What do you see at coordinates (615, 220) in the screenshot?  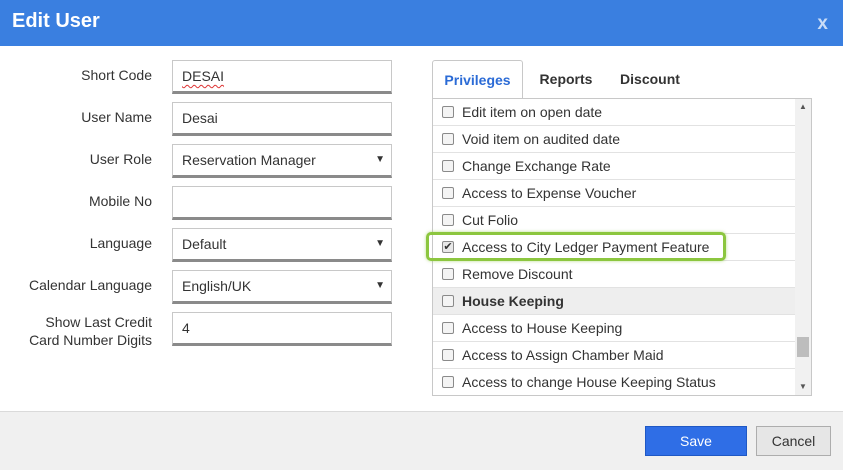 I see `list-item: Cut Folio` at bounding box center [615, 220].